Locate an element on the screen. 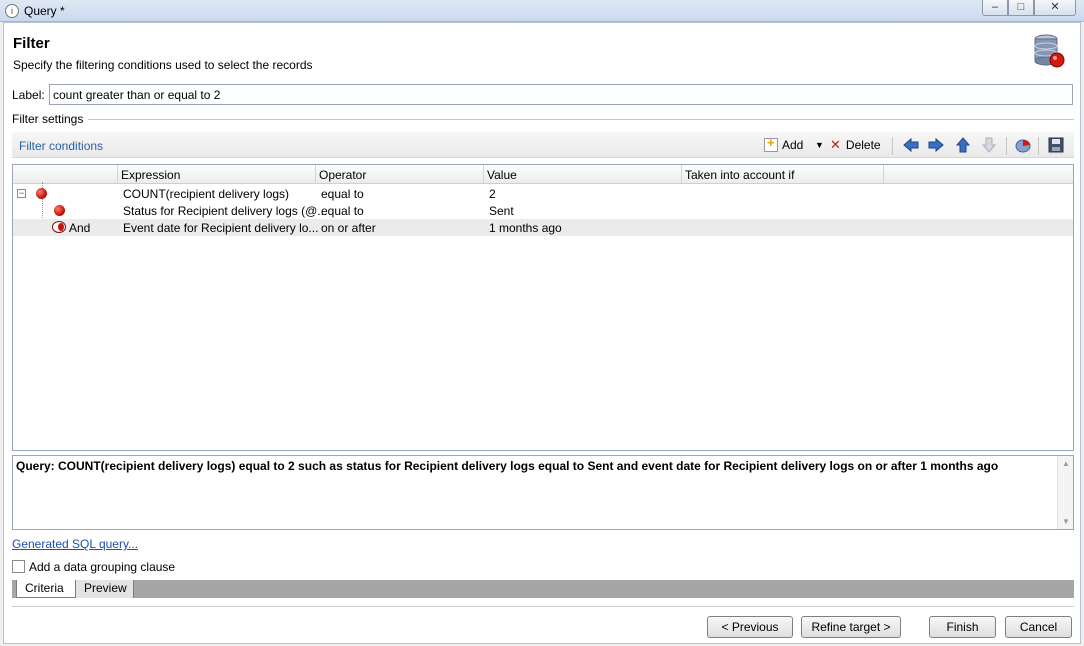  database-icon is located at coordinates (1049, 51).